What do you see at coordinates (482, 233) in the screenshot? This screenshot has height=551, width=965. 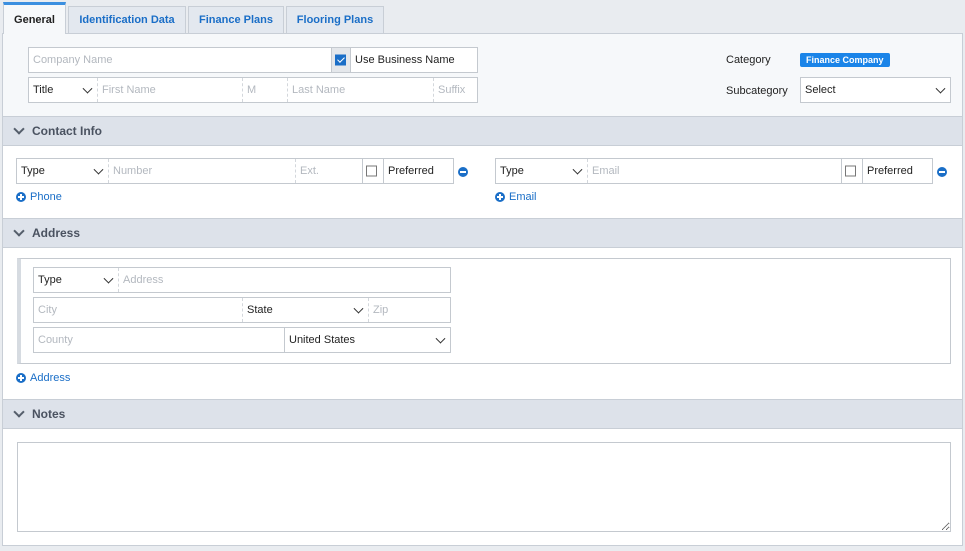 I see `address-header: Address` at bounding box center [482, 233].